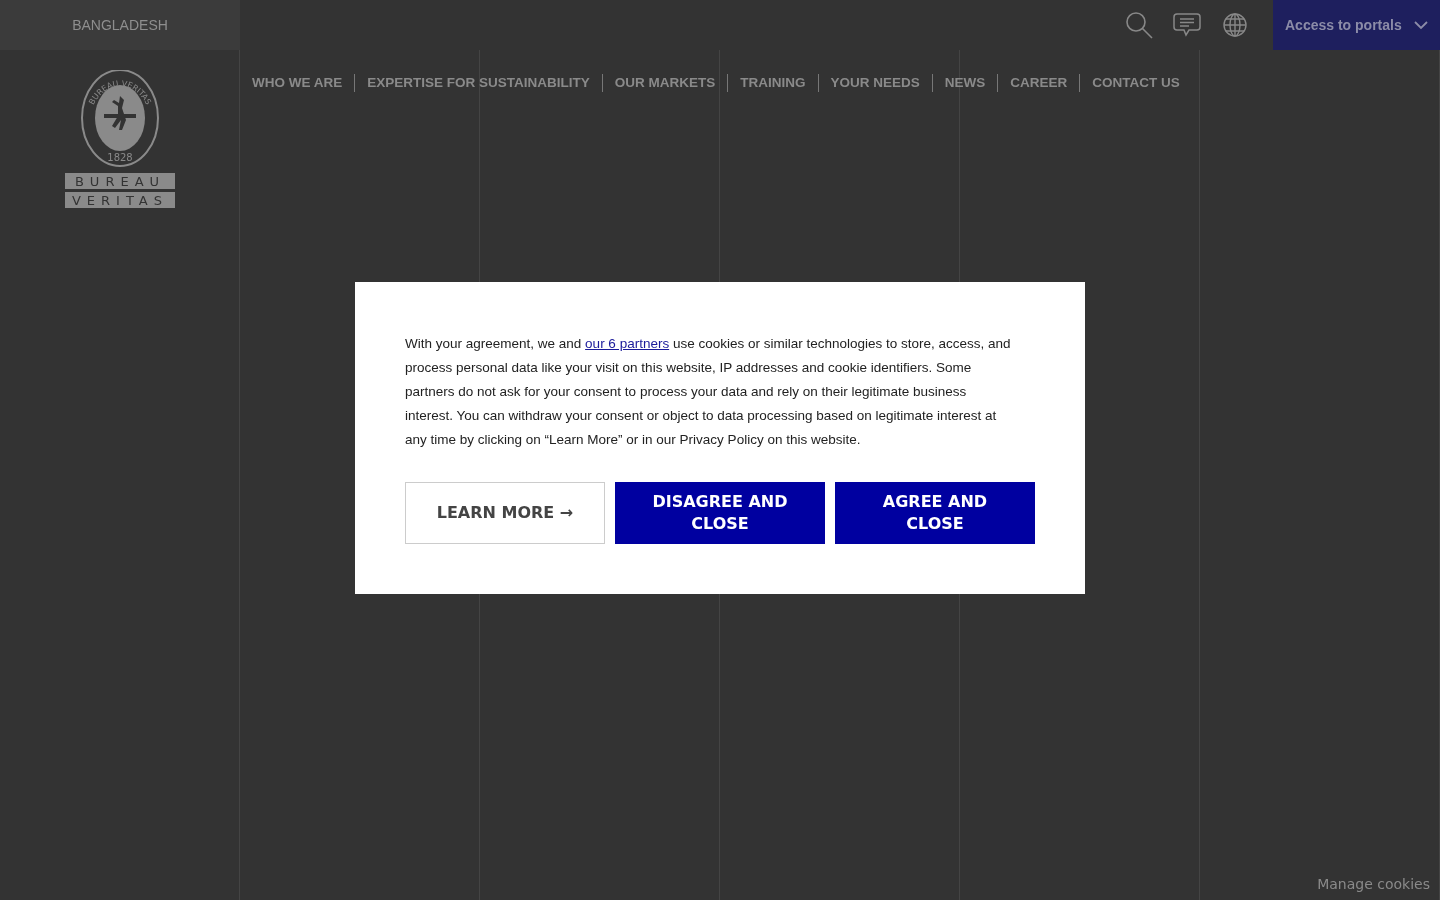 This screenshot has height=900, width=1440. What do you see at coordinates (627, 343) in the screenshot?
I see `partners-link: our 6 partners` at bounding box center [627, 343].